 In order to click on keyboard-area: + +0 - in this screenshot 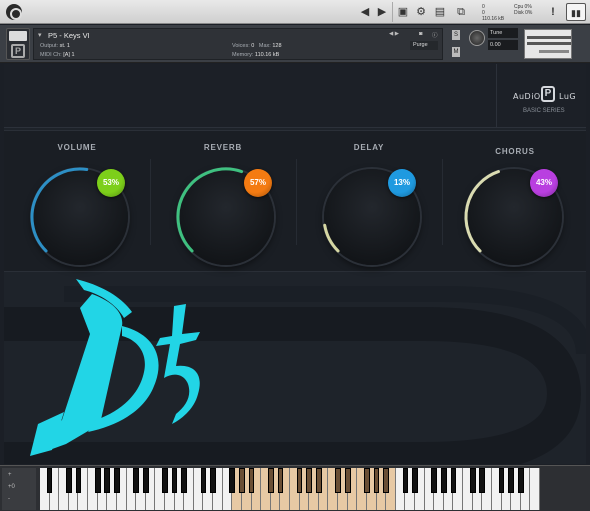, I will do `click(295, 488)`.